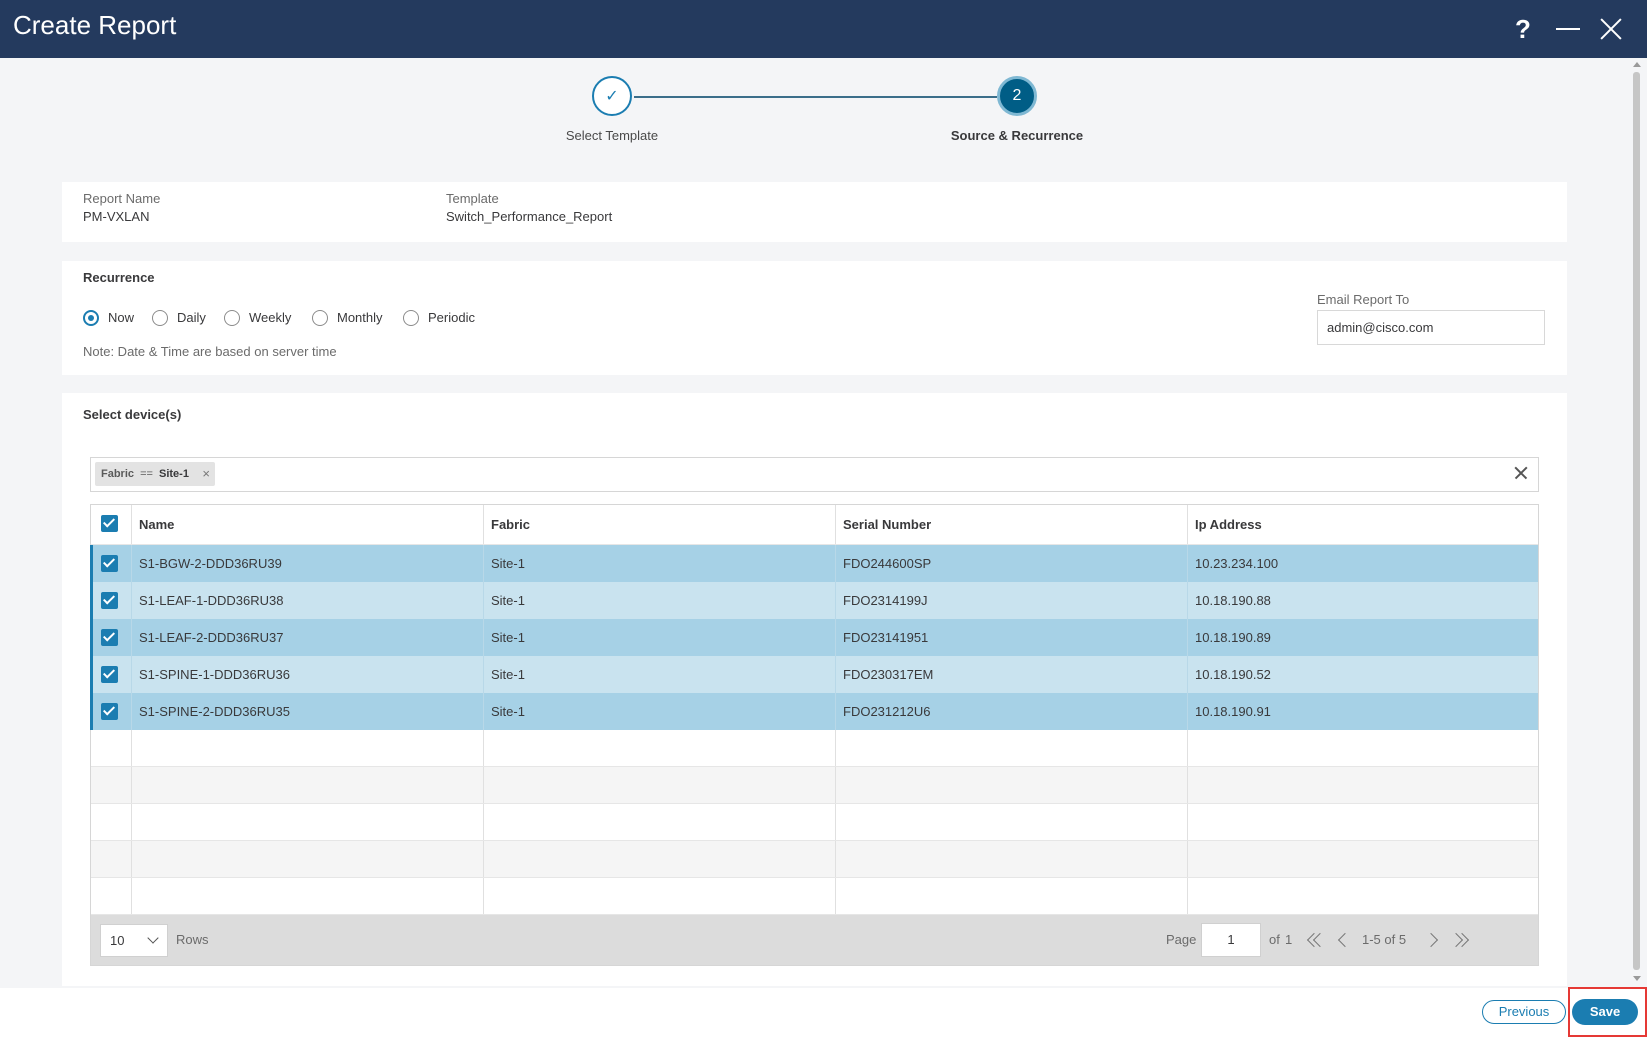 This screenshot has height=1037, width=1647. What do you see at coordinates (191, 317) in the screenshot?
I see `radio-daily-label: Daily` at bounding box center [191, 317].